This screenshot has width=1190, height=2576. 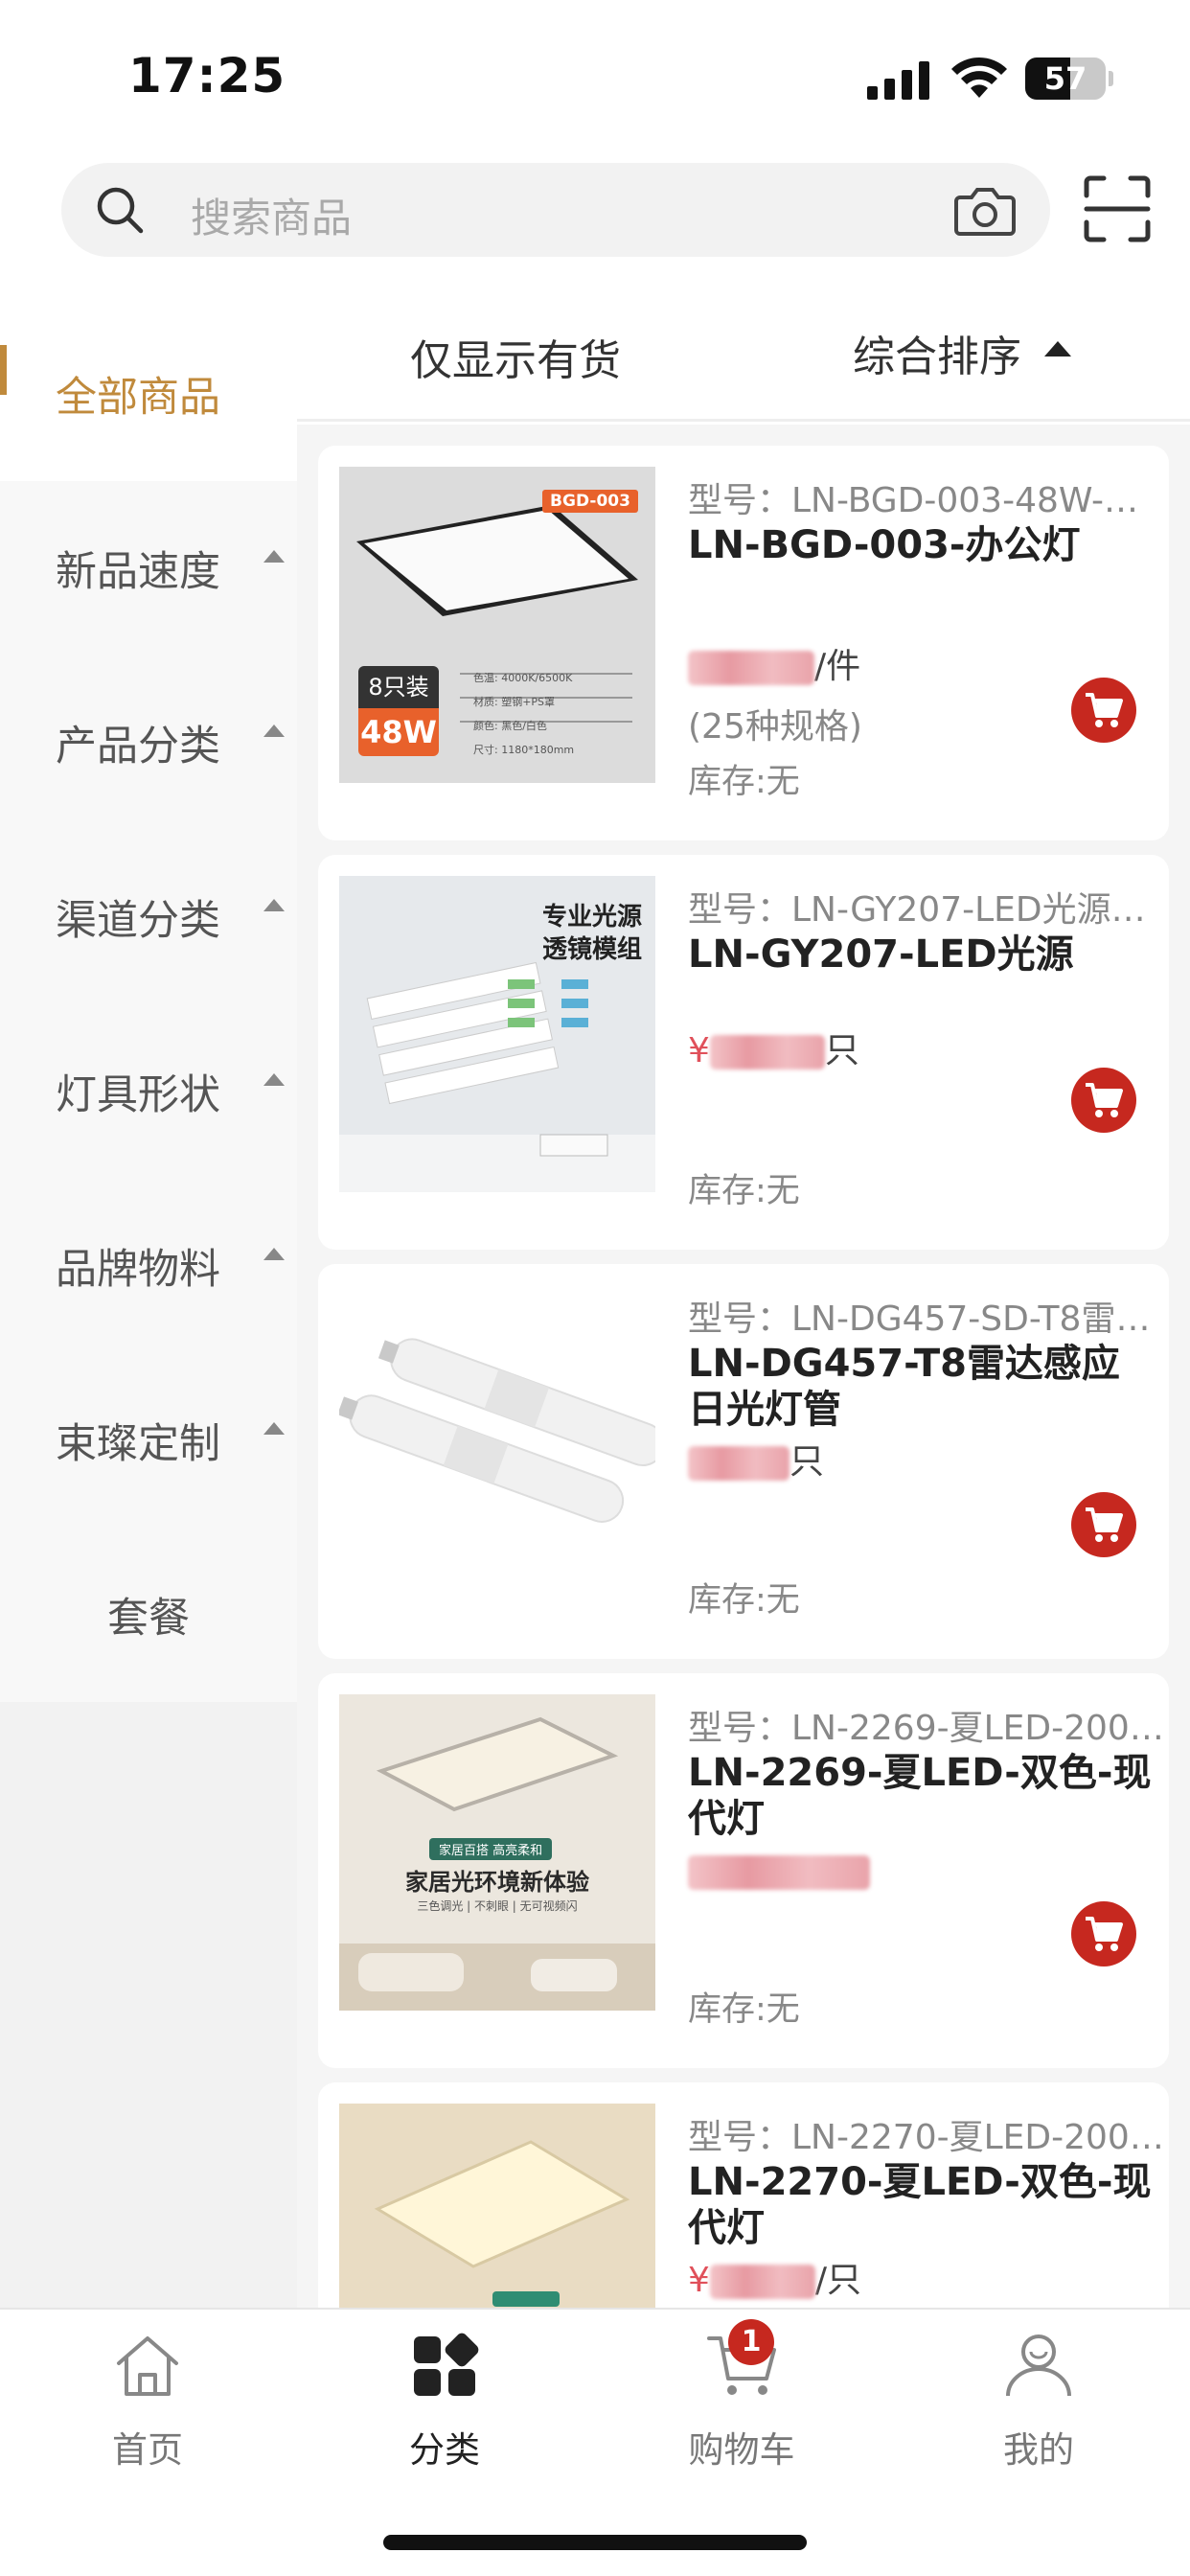 I want to click on product-model: 型号：LN-BGD-003-48W-办公灯, so click(x=928, y=500).